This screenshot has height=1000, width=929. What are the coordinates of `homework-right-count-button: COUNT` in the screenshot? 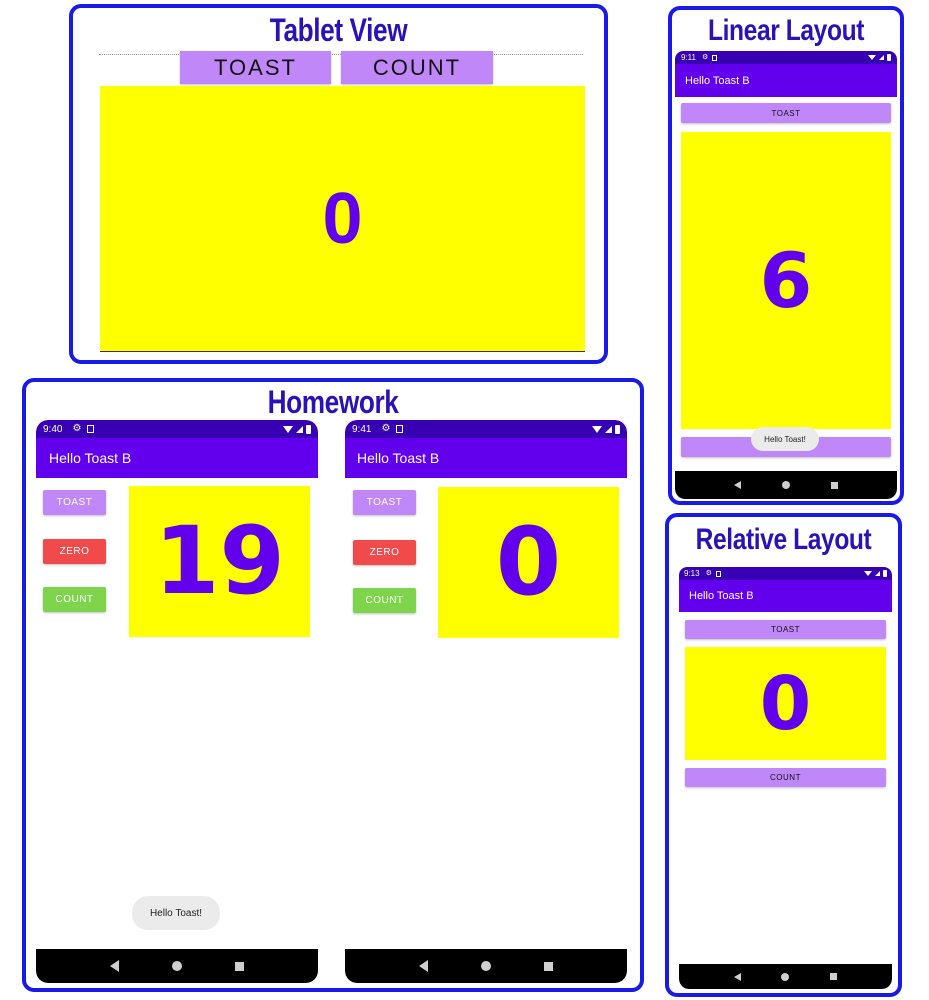 It's located at (384, 600).